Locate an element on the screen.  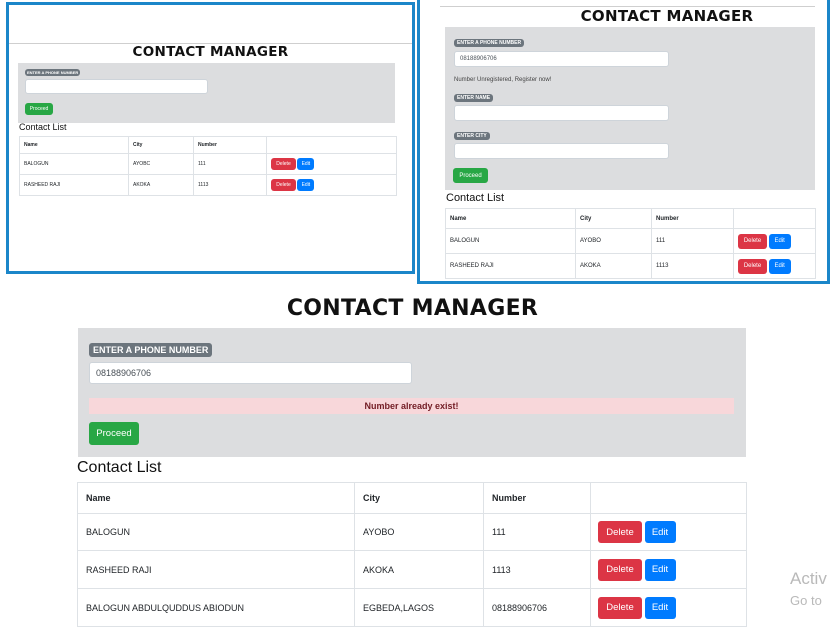
name-input is located at coordinates (561, 113).